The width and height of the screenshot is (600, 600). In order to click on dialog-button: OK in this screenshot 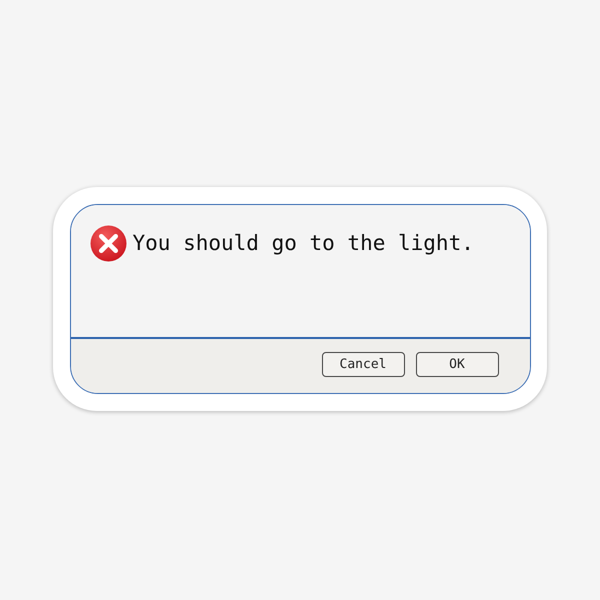, I will do `click(457, 364)`.